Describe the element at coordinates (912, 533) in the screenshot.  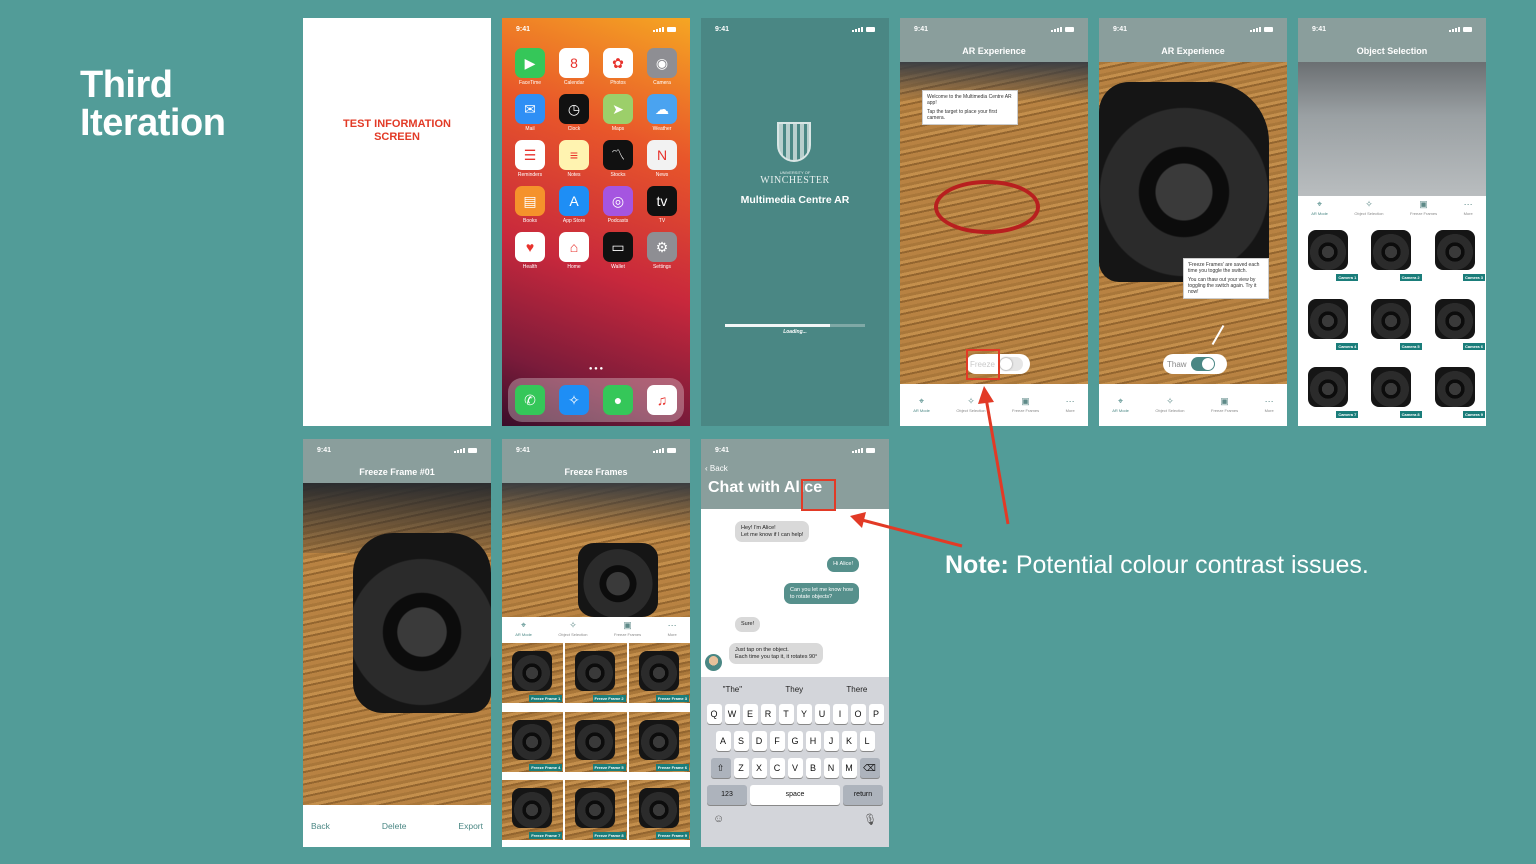
I see `arrow-to-chat-title` at that location.